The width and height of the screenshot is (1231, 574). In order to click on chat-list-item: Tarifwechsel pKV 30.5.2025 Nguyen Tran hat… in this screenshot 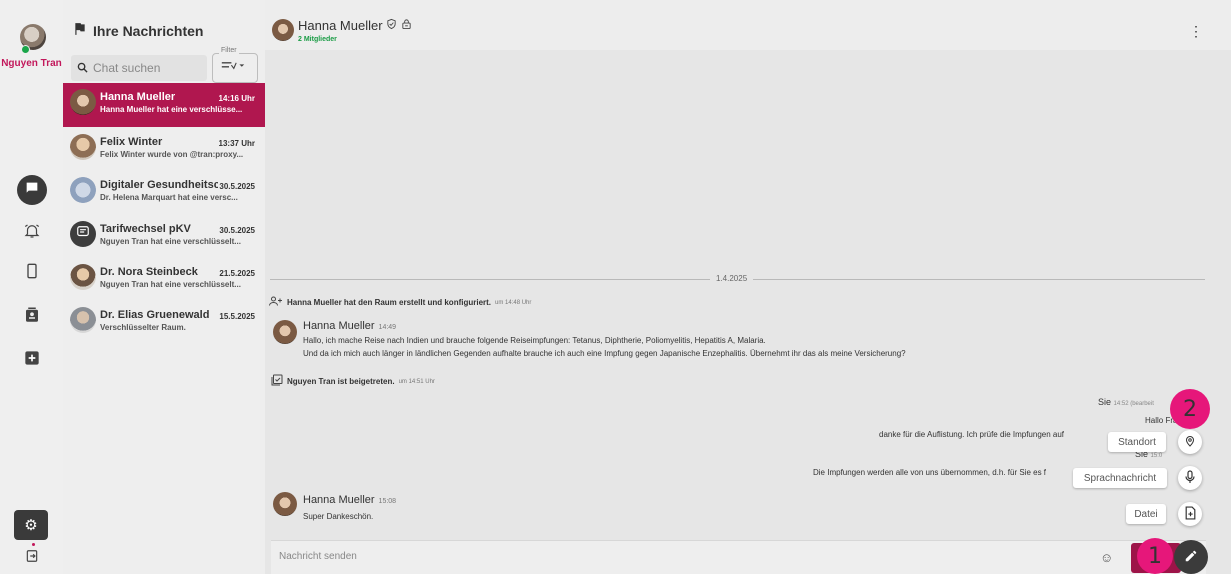, I will do `click(164, 237)`.